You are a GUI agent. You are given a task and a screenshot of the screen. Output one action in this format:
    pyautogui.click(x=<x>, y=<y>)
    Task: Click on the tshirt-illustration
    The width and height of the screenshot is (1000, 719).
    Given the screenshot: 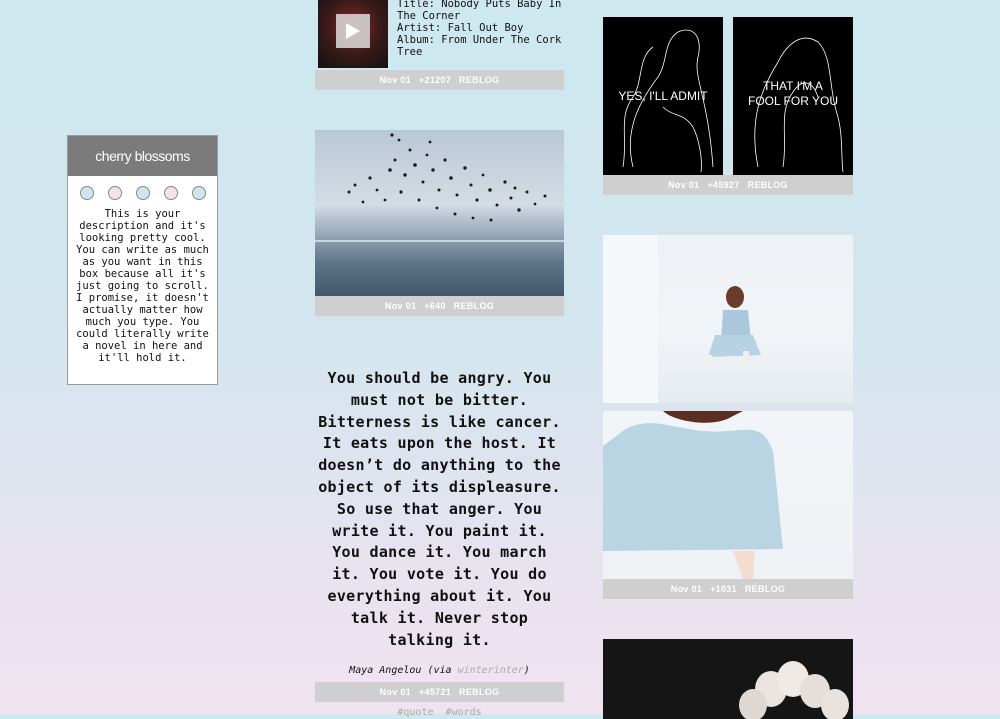 What is the action you would take?
    pyautogui.click(x=693, y=495)
    